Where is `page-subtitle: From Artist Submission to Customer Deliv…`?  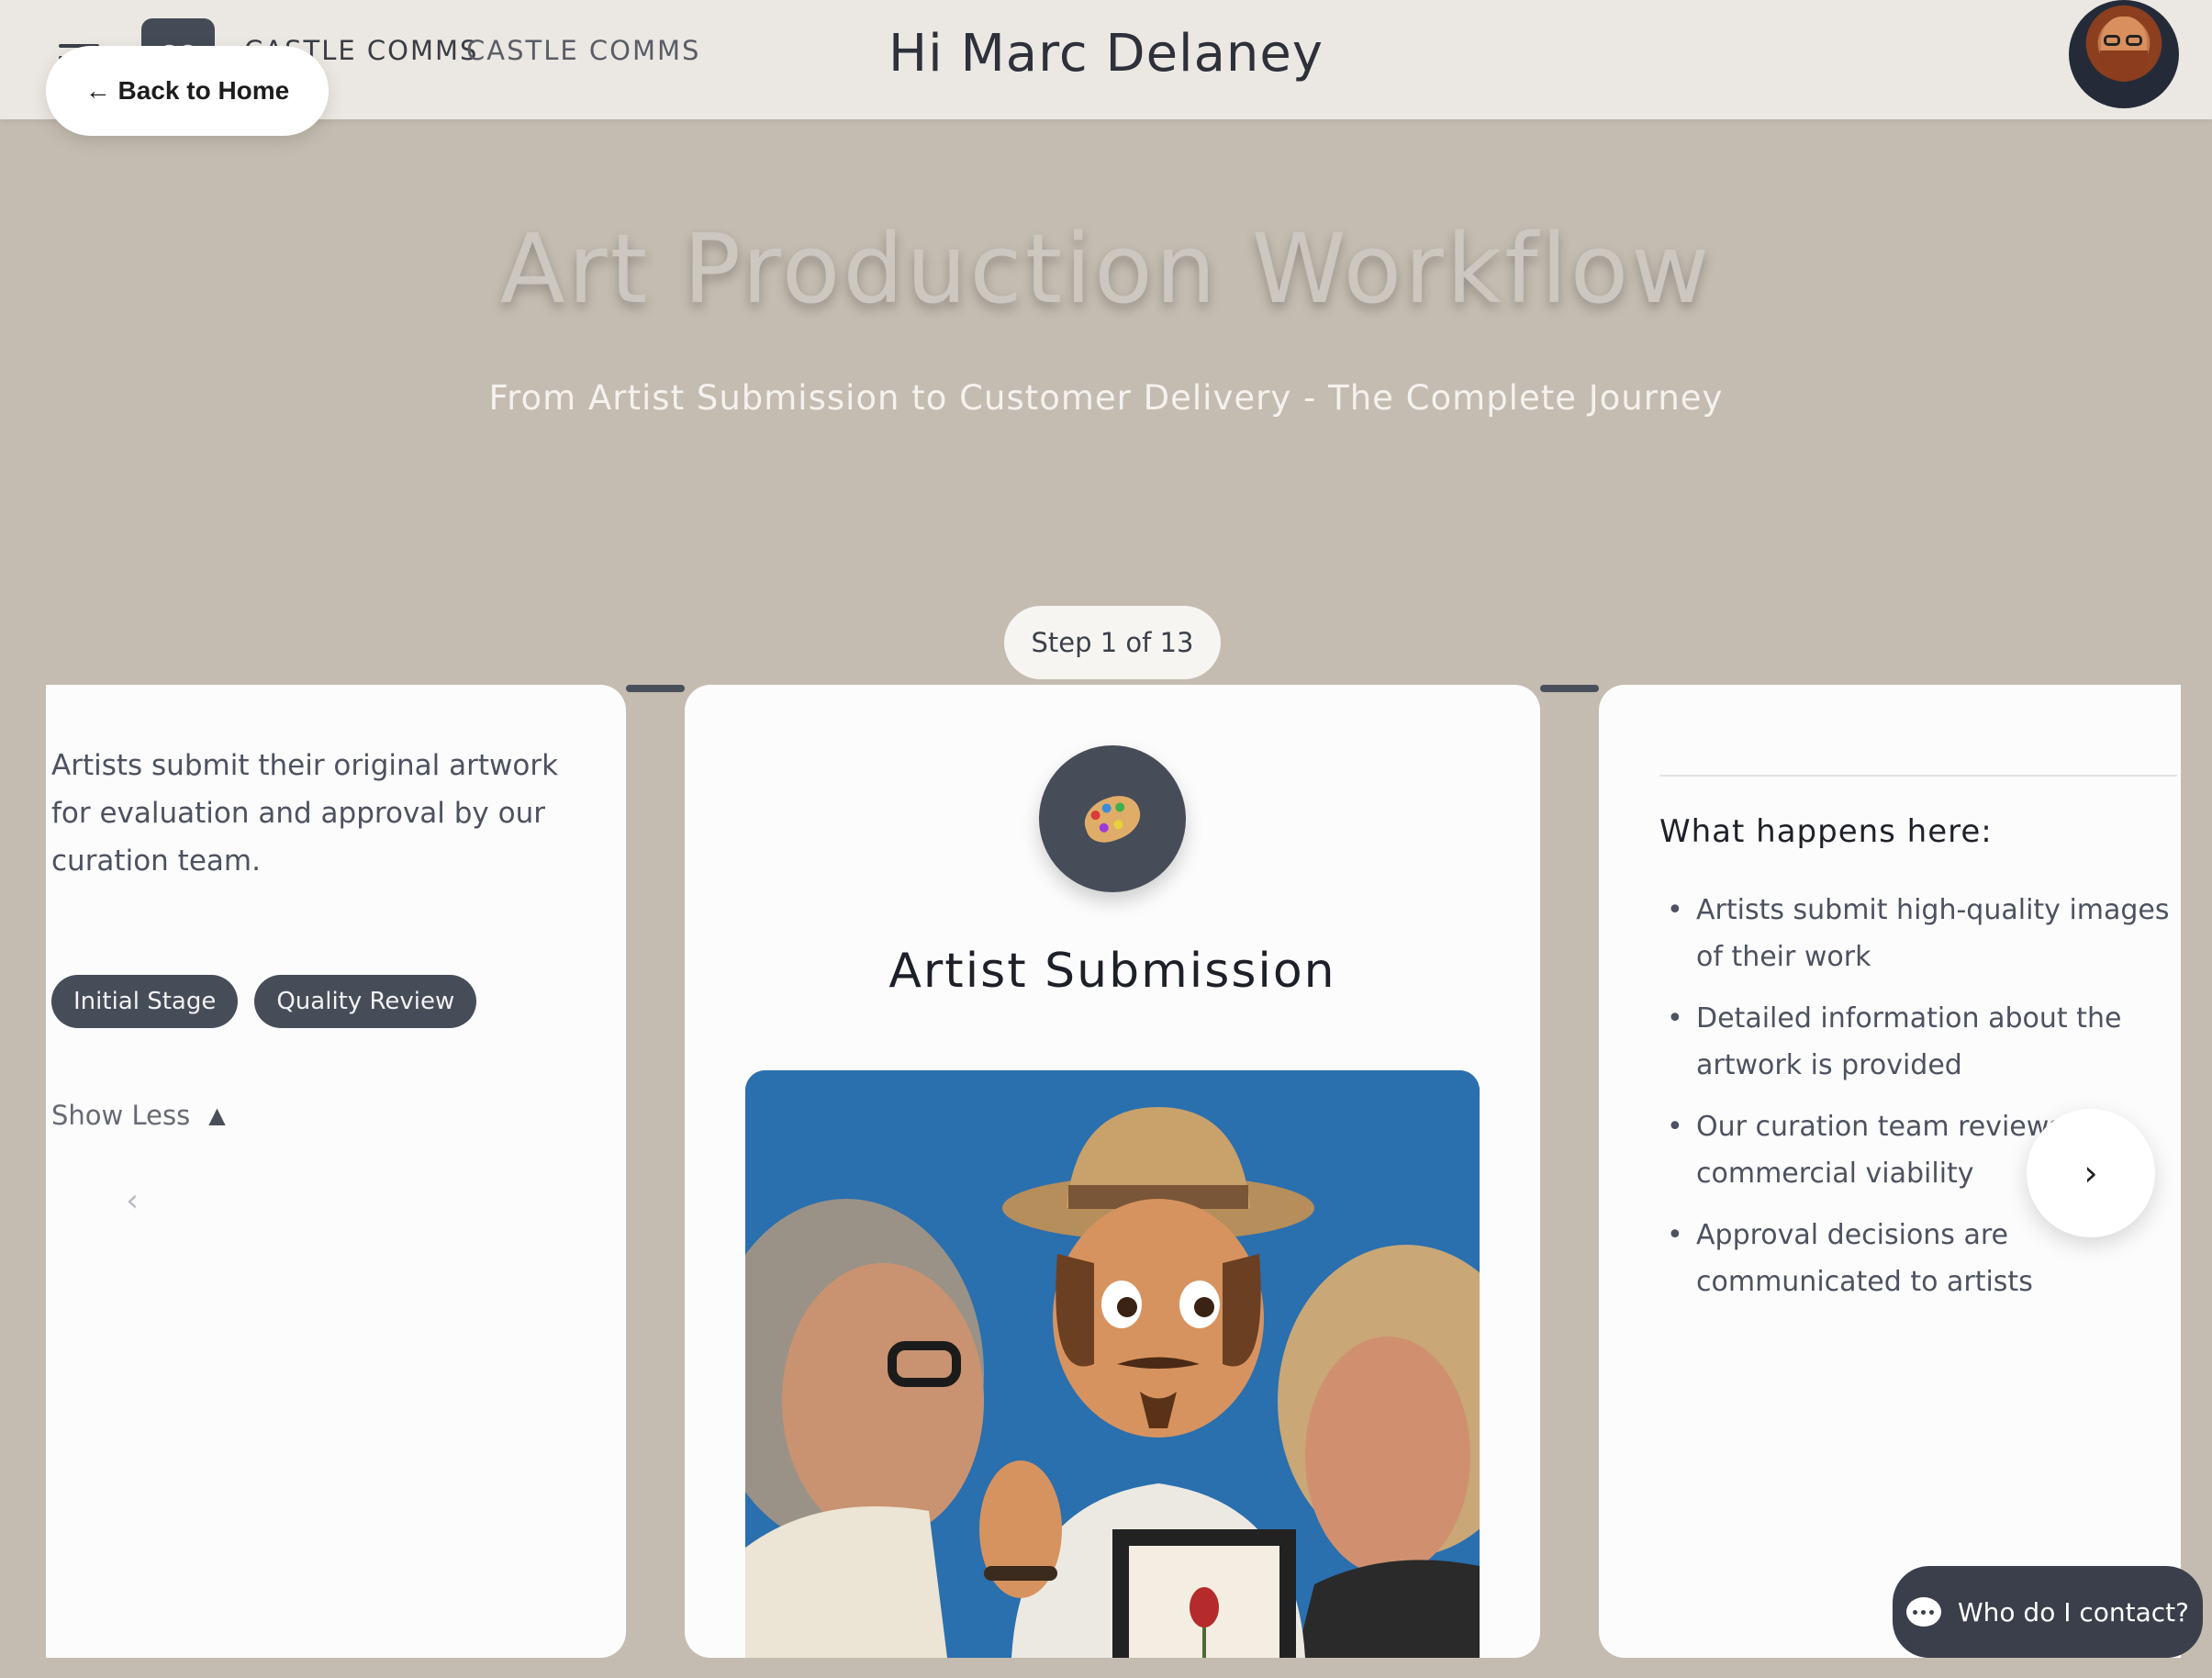 page-subtitle: From Artist Submission to Customer Deliv… is located at coordinates (1106, 398).